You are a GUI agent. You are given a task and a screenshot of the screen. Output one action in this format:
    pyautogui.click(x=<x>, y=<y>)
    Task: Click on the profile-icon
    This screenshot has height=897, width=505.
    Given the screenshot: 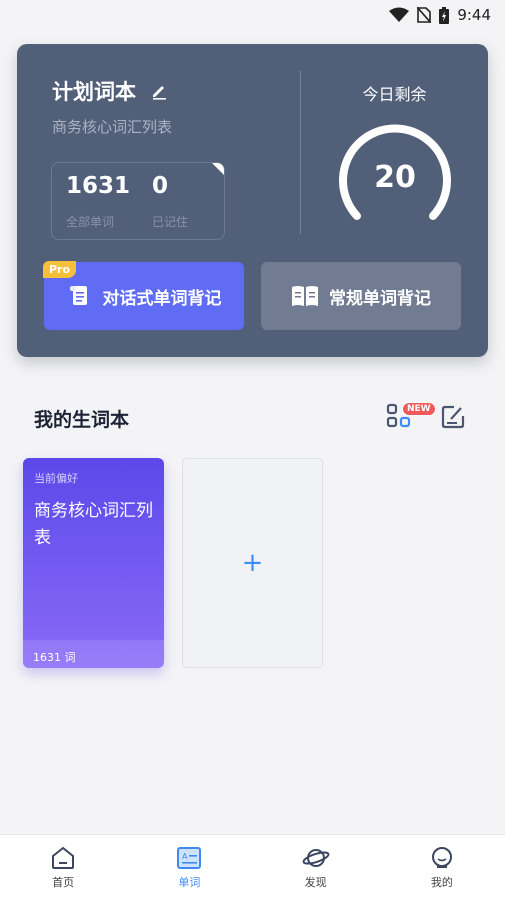 What is the action you would take?
    pyautogui.click(x=441, y=857)
    